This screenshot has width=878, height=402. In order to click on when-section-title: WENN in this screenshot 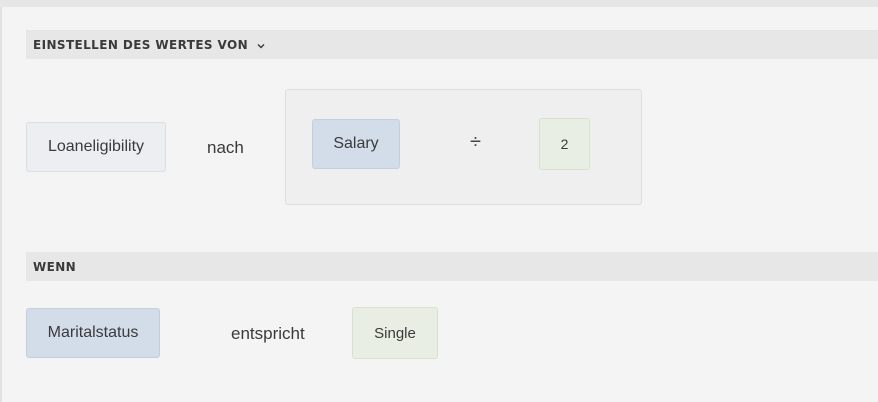, I will do `click(55, 266)`.